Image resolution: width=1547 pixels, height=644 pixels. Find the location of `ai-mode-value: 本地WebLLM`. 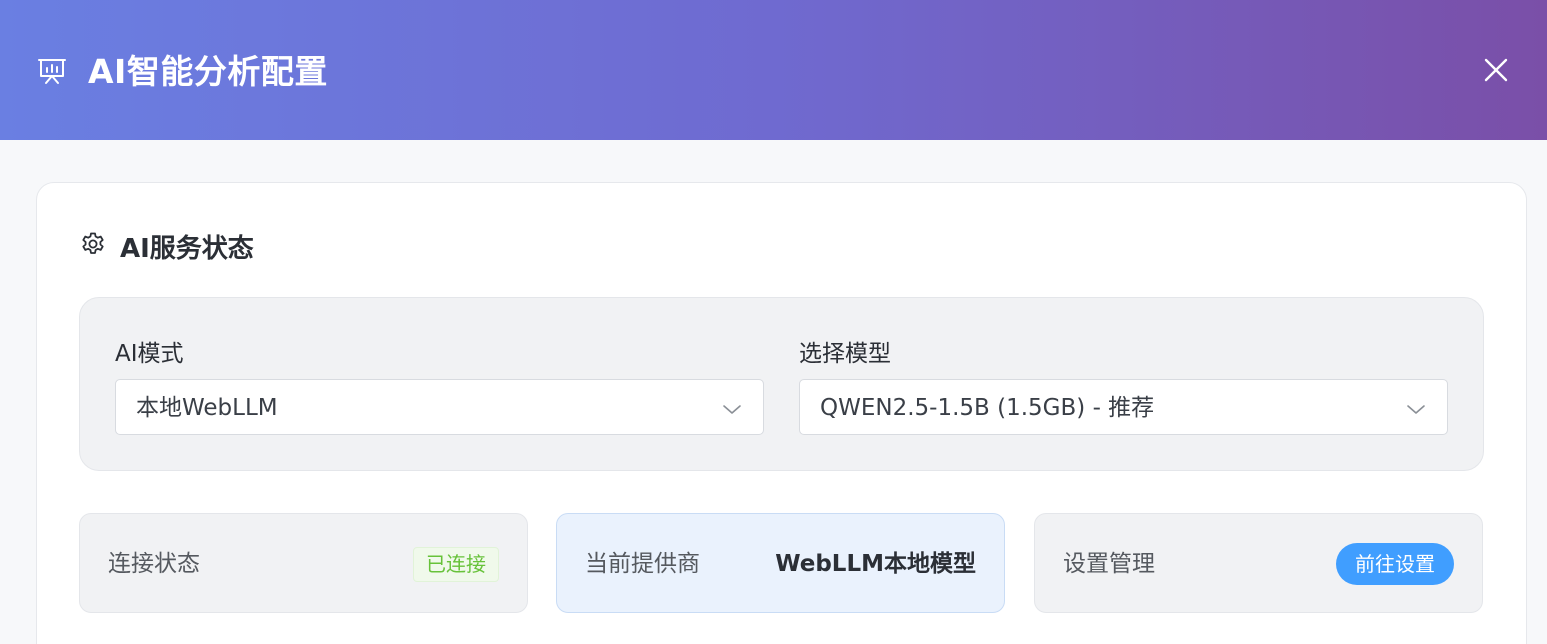

ai-mode-value: 本地WebLLM is located at coordinates (207, 408).